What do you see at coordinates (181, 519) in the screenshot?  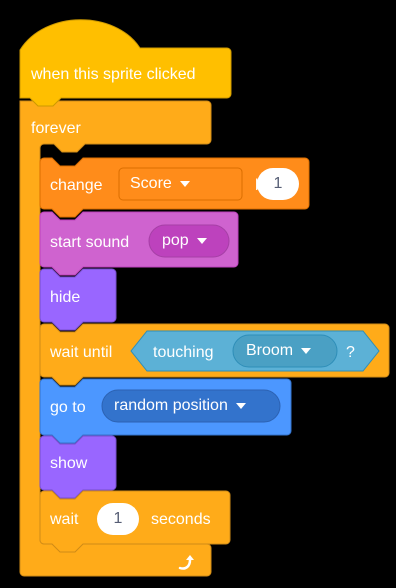 I see `seconds-label: seconds` at bounding box center [181, 519].